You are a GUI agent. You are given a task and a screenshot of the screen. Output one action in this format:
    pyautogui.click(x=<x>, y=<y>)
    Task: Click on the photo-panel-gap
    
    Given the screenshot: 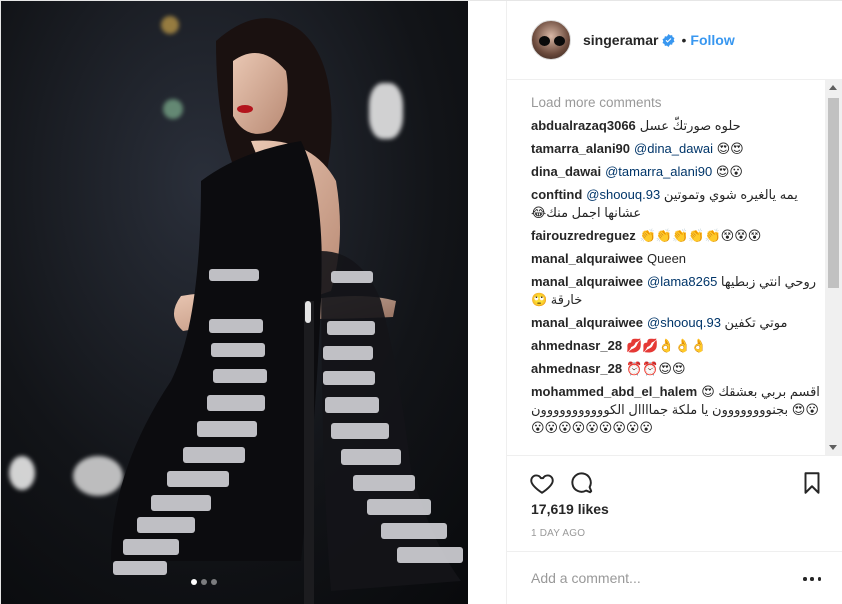 What is the action you would take?
    pyautogui.click(x=487, y=302)
    